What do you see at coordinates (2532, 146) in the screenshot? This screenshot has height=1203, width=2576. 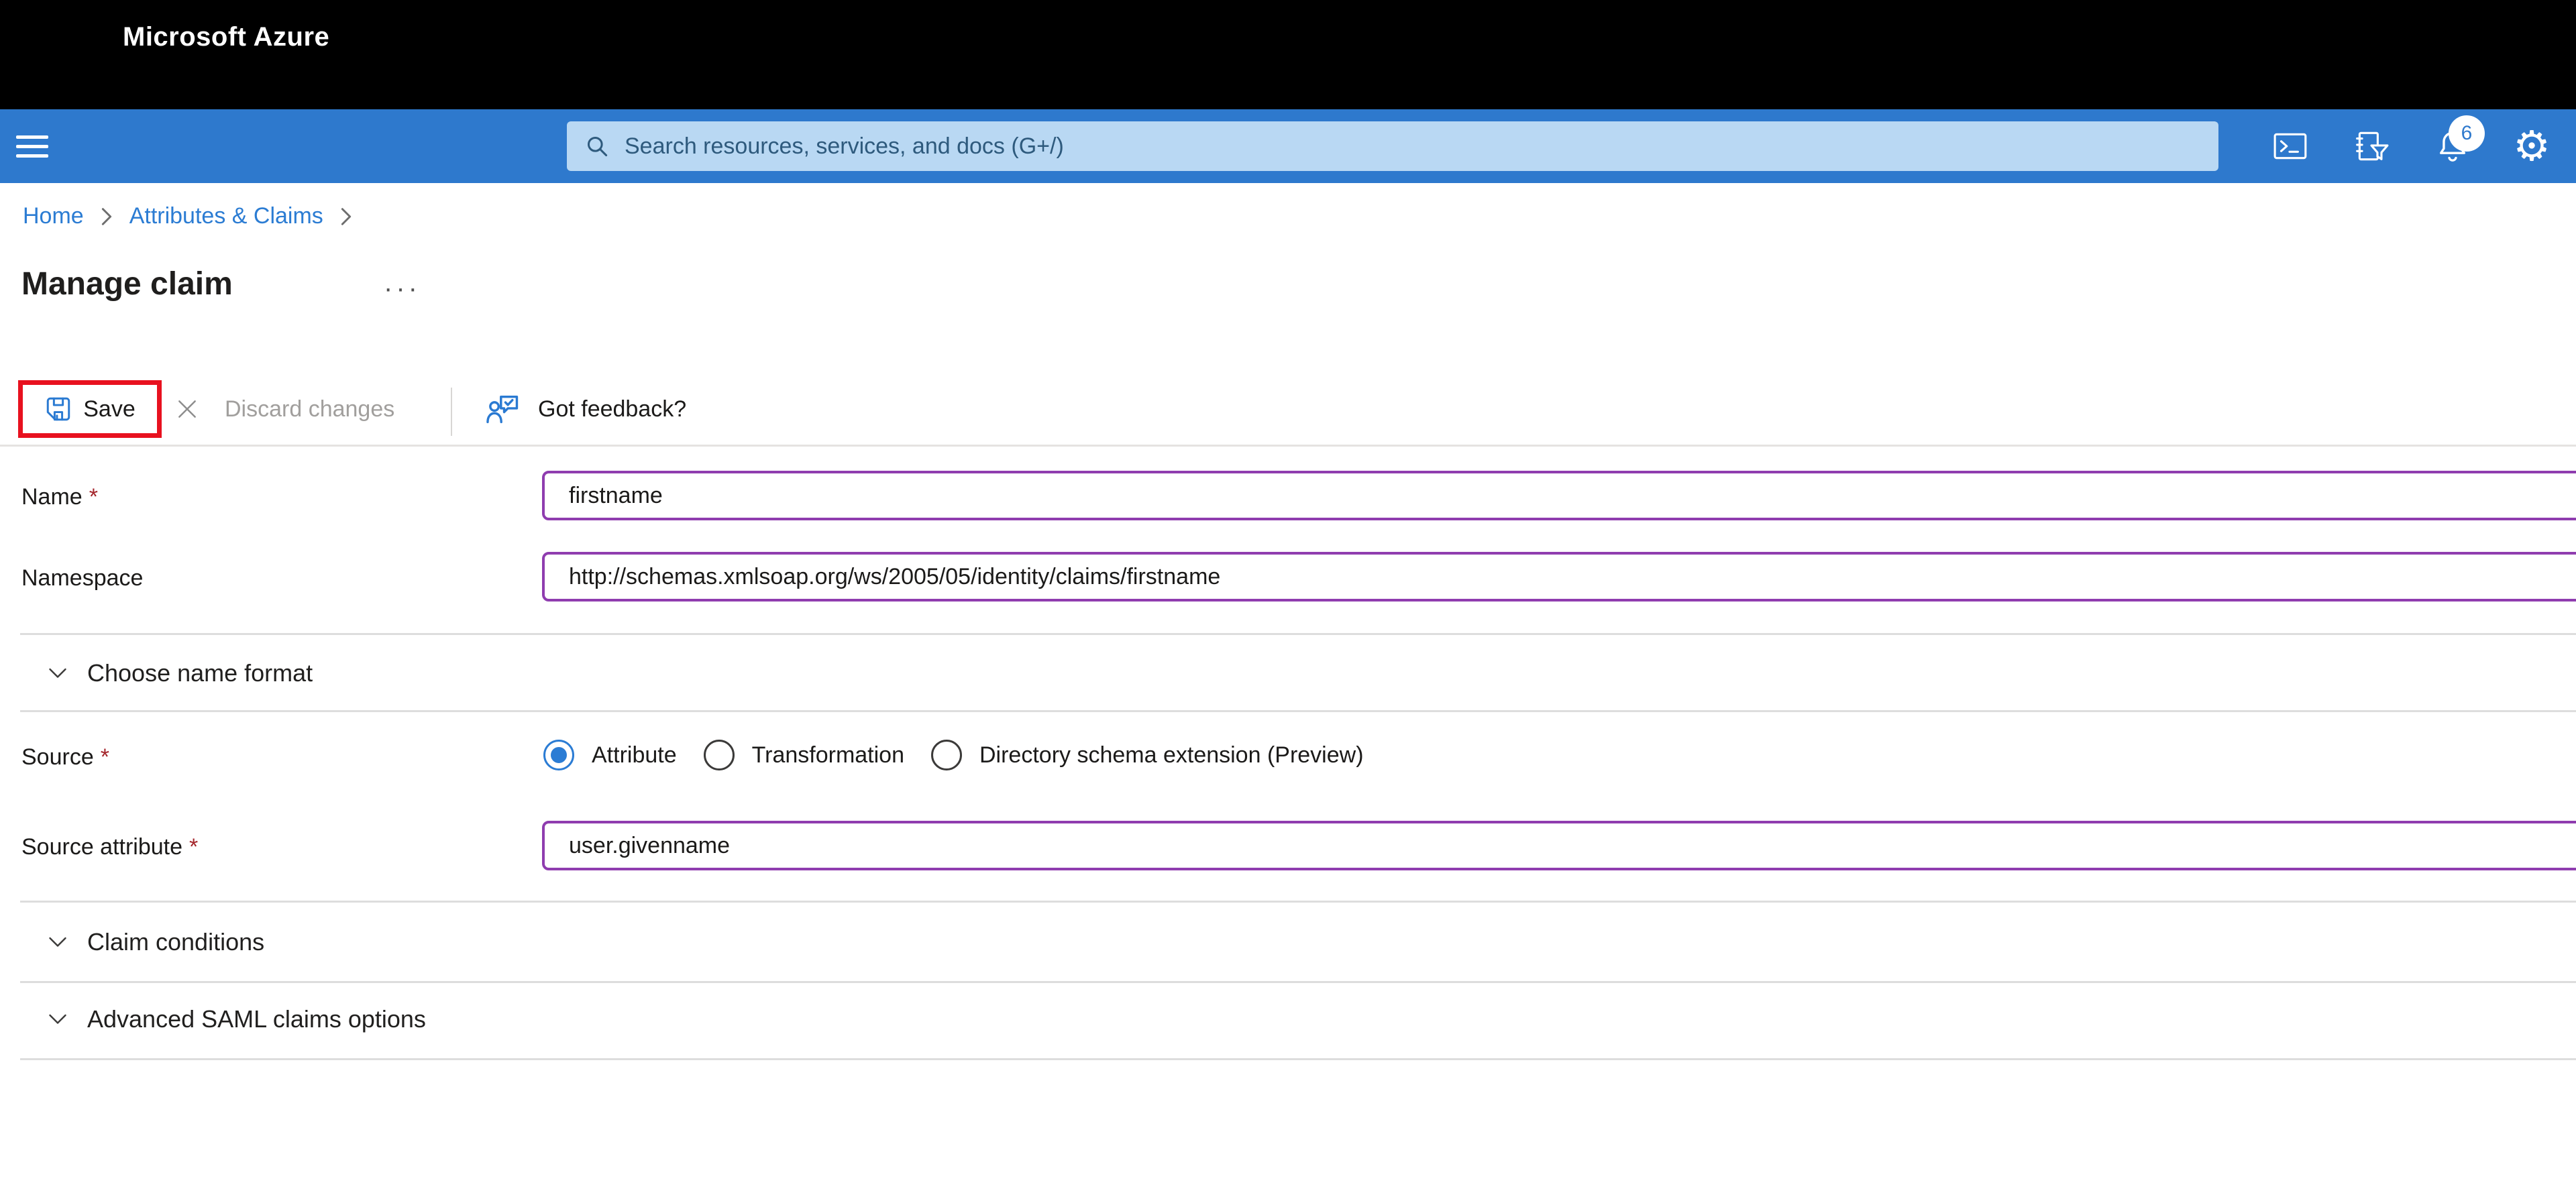 I see `settings-gear-icon: ⚙` at bounding box center [2532, 146].